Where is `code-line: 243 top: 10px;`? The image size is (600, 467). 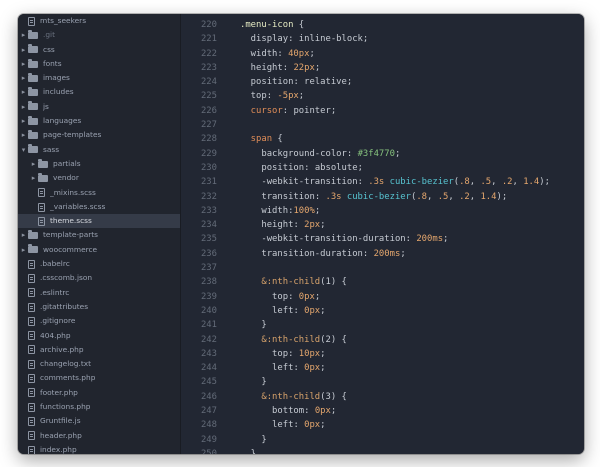 code-line: 243 top: 10px; is located at coordinates (382, 354).